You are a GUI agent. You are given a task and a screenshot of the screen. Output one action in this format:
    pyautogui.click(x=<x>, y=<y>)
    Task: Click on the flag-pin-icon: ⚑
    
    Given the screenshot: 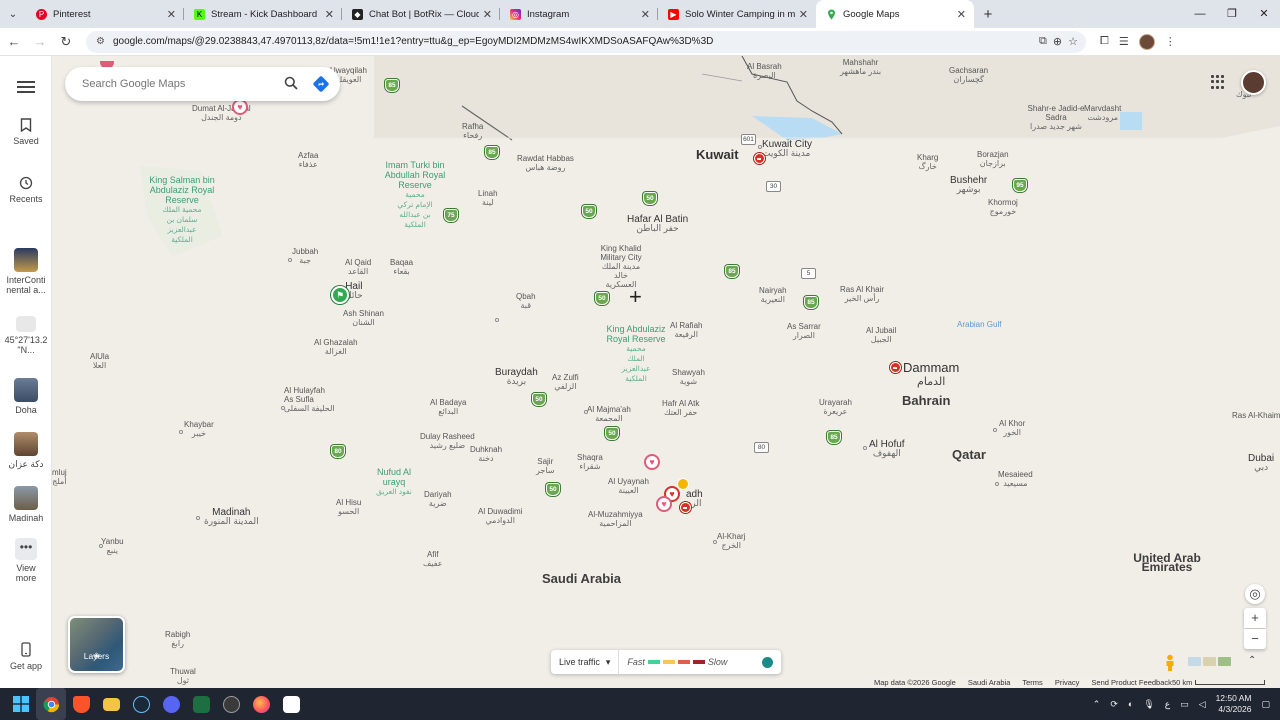 What is the action you would take?
    pyautogui.click(x=340, y=295)
    